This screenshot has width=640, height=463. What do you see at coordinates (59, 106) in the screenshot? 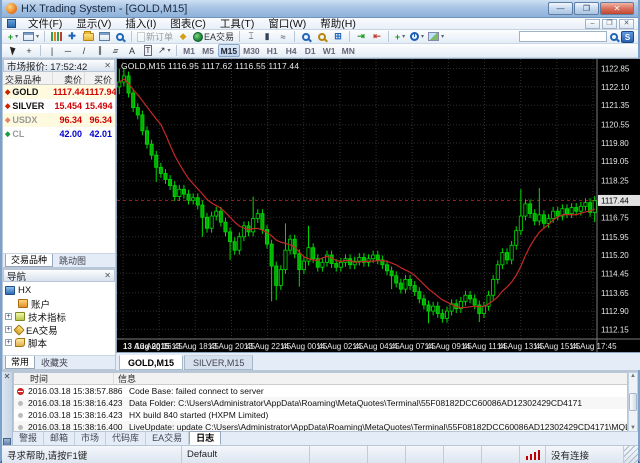
I see `symbol-row-silver: ◆ SILVER 15.454 15.494` at bounding box center [59, 106].